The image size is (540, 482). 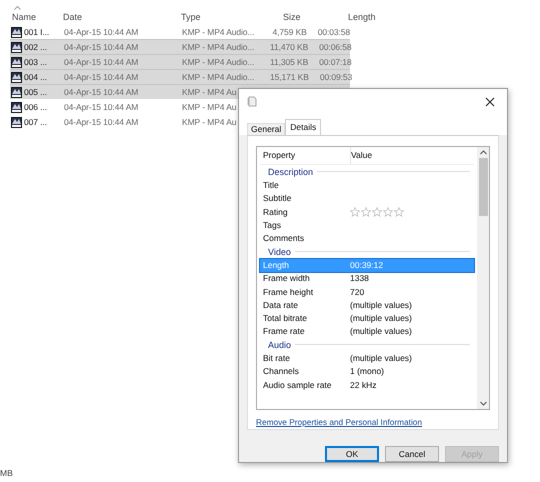 What do you see at coordinates (490, 101) in the screenshot?
I see `close-icon` at bounding box center [490, 101].